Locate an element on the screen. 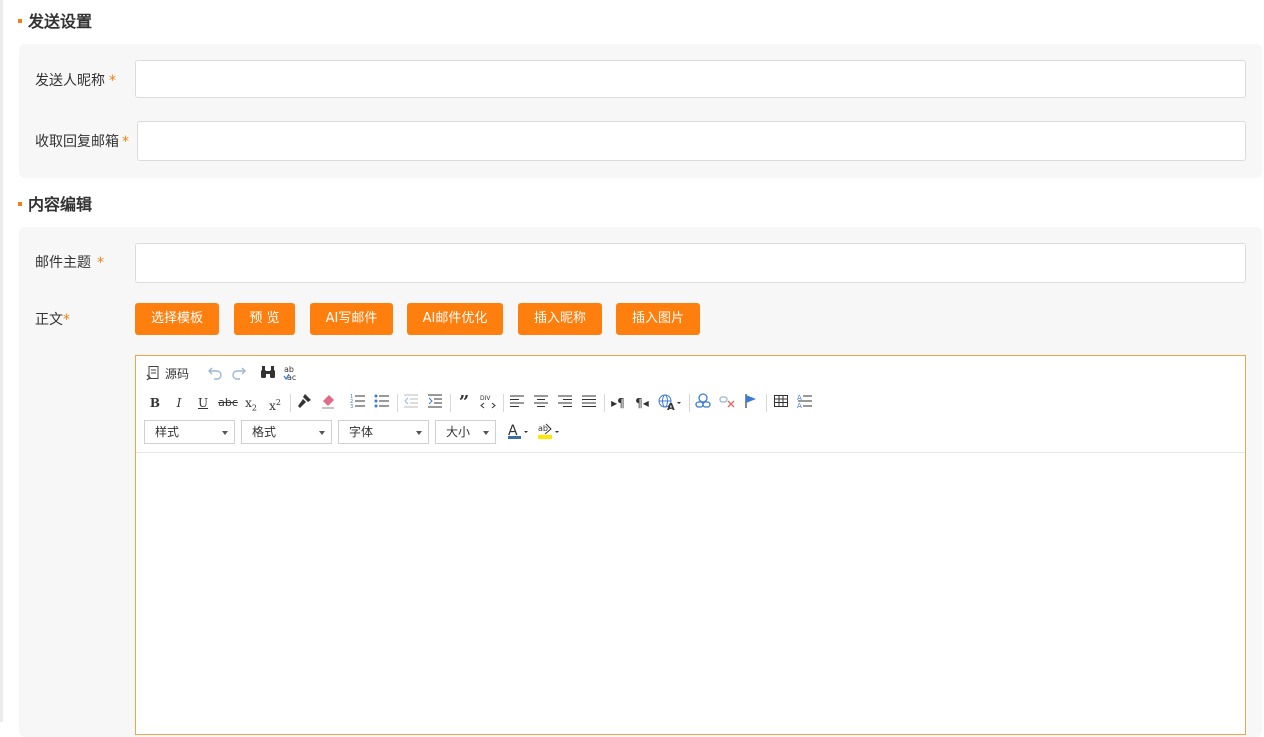 The height and width of the screenshot is (737, 1264). language-icon: A is located at coordinates (670, 403).